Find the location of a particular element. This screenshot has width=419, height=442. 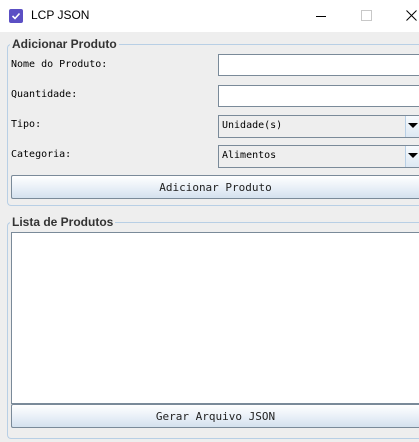

product-name-label: Nome do Produto: is located at coordinates (59, 64).